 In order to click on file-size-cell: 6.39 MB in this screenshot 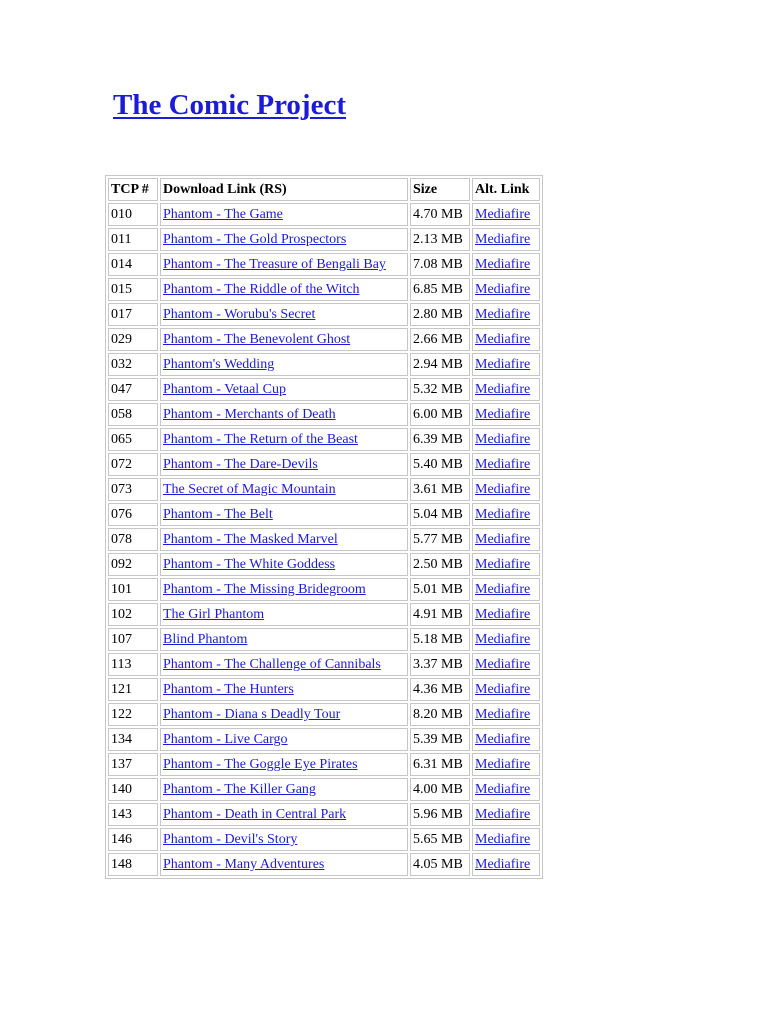, I will do `click(440, 439)`.